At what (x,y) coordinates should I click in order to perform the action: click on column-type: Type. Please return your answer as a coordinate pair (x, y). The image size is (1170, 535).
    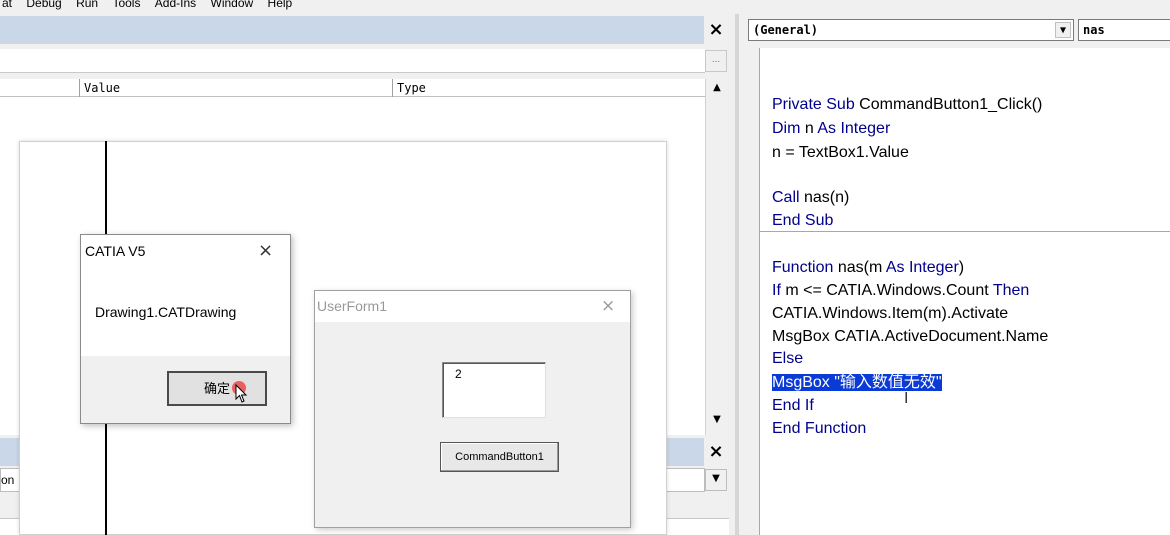
    Looking at the image, I should click on (548, 88).